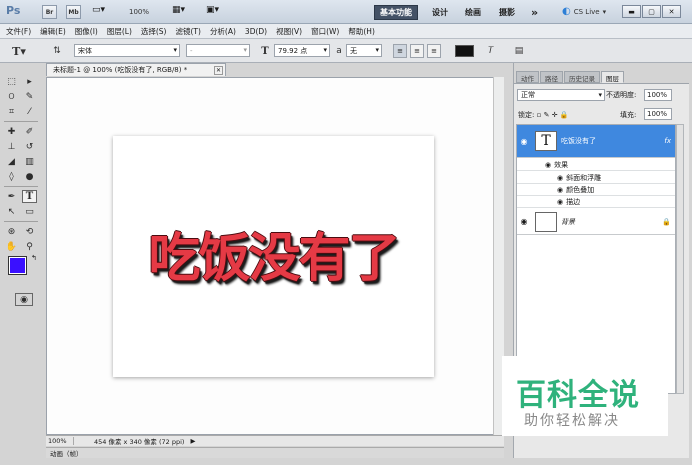 The height and width of the screenshot is (465, 692). I want to click on crop-icon: ⌗, so click(11, 111).